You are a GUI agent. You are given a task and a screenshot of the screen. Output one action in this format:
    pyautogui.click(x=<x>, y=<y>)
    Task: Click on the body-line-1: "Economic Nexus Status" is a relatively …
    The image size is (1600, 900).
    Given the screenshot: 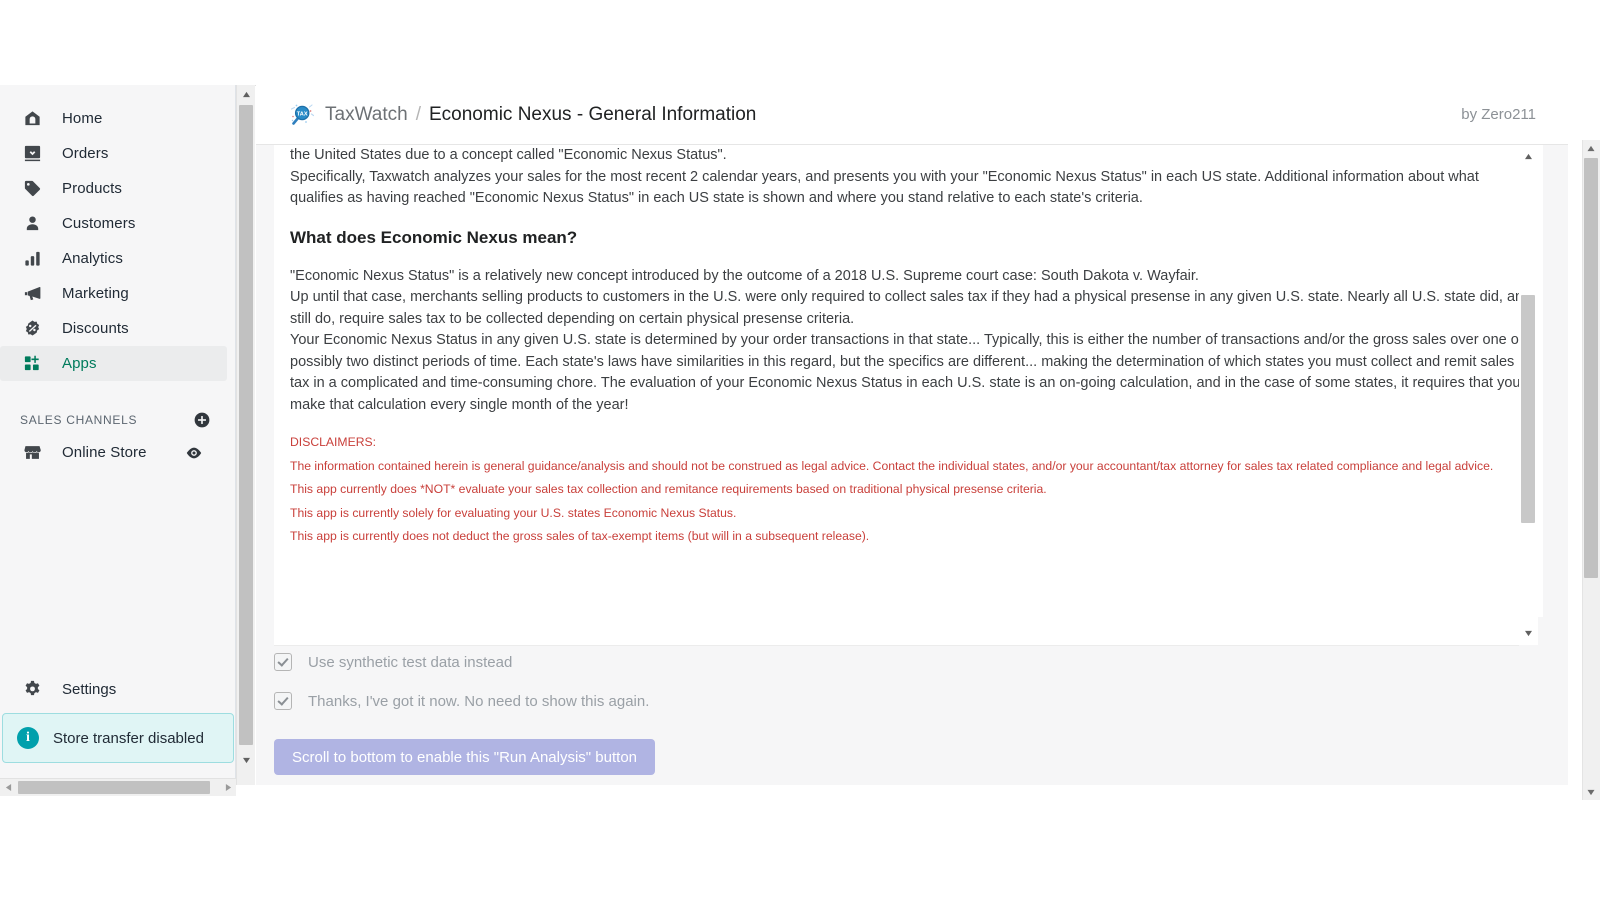 What is the action you would take?
    pyautogui.click(x=744, y=275)
    